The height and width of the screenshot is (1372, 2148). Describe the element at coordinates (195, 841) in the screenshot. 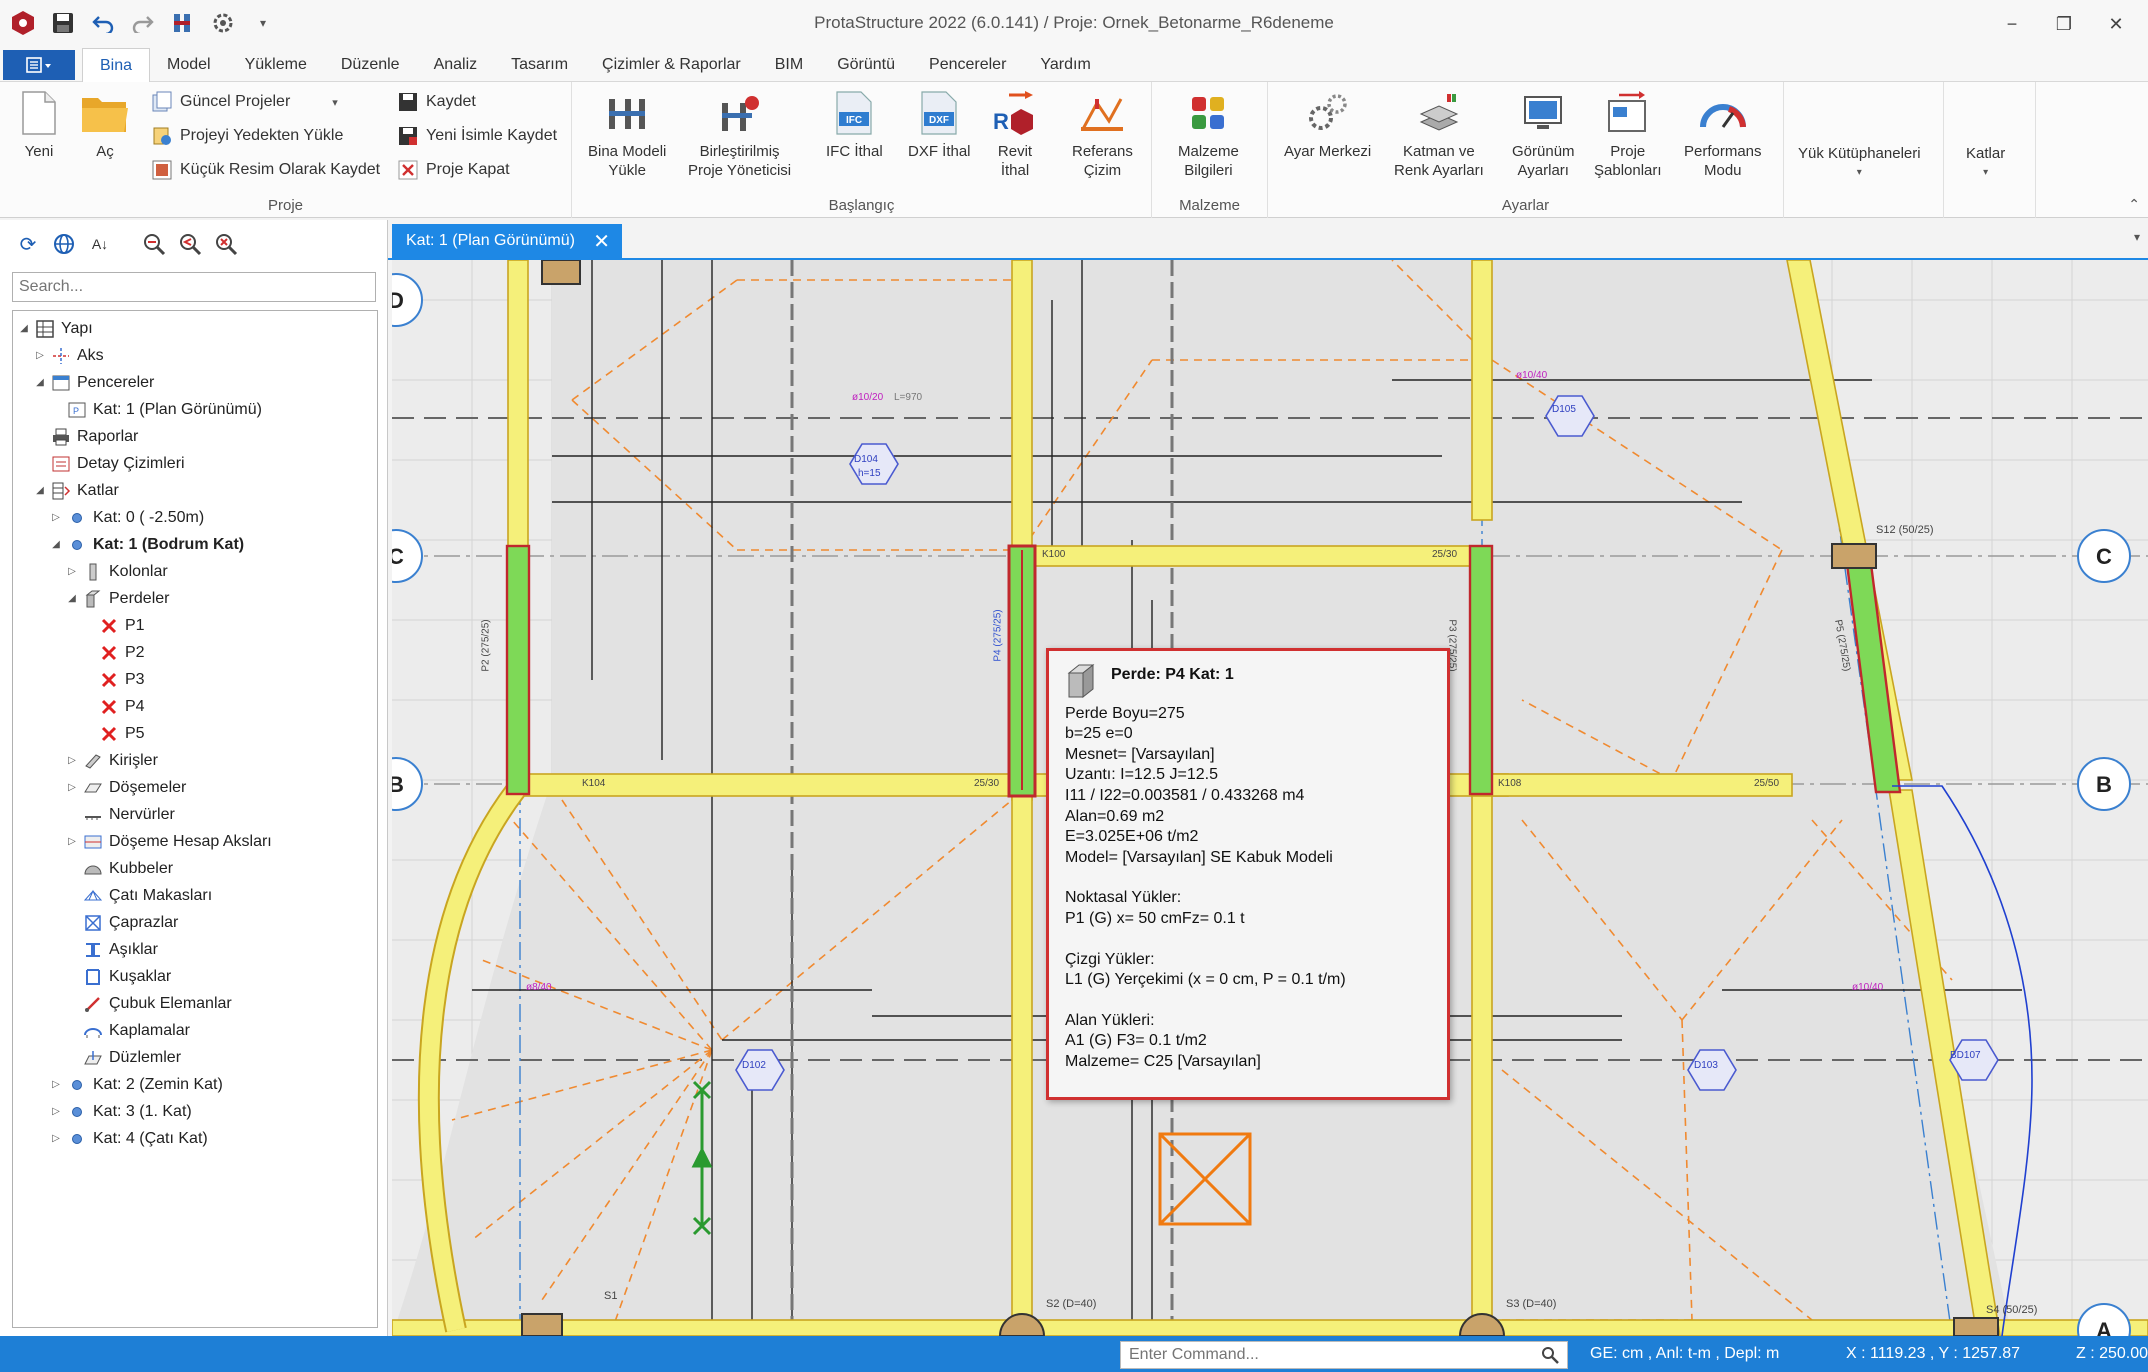

I see `tree-item-döşeme-hesap-aksları: ▷ Döşeme Hesap Aksları` at that location.